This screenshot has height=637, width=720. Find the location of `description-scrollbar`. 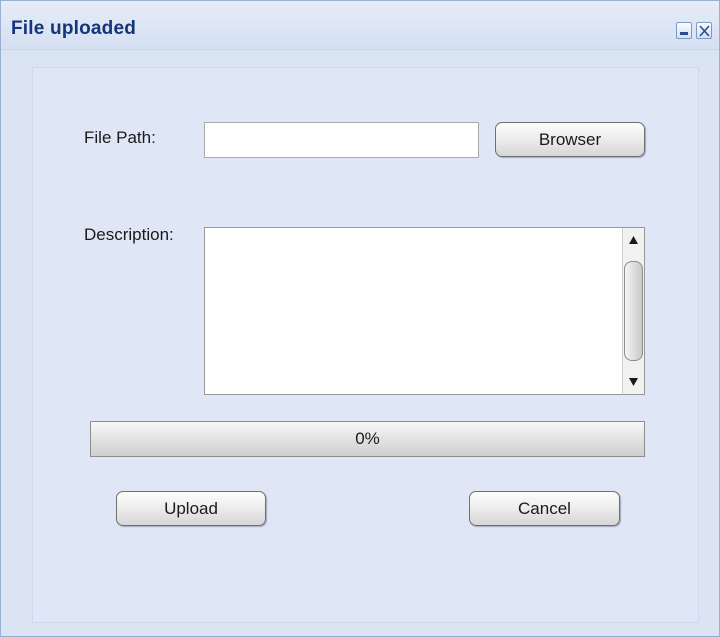

description-scrollbar is located at coordinates (633, 311).